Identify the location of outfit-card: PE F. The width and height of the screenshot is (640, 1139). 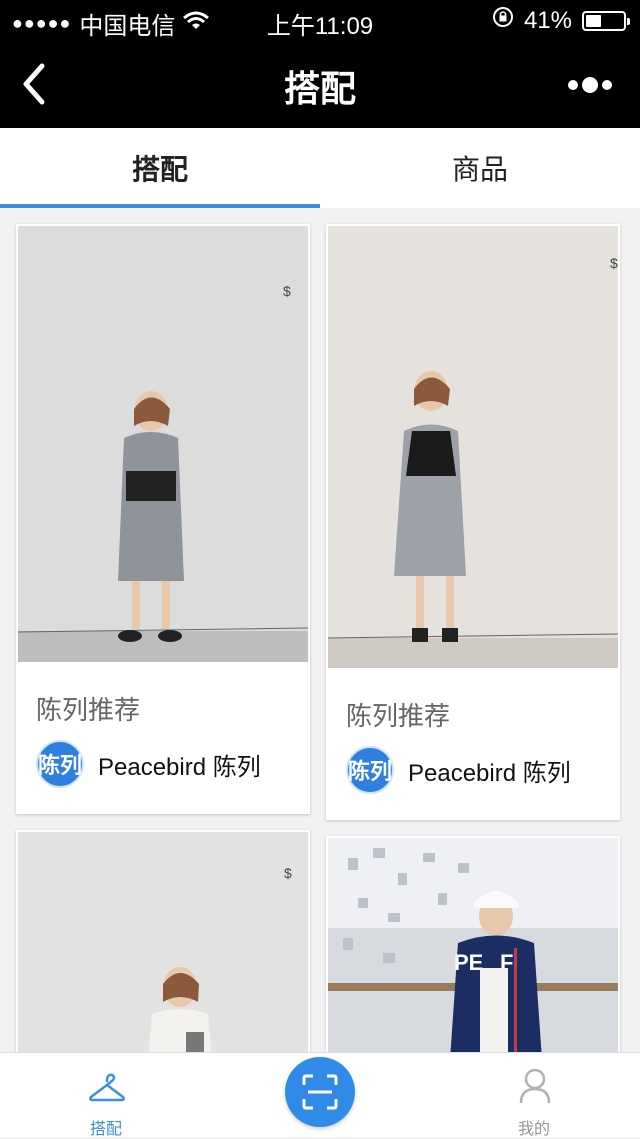
(473, 948).